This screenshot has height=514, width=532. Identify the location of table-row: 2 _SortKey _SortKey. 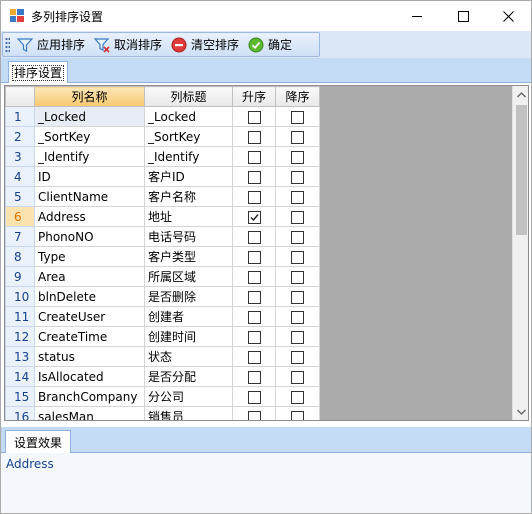
(162, 136).